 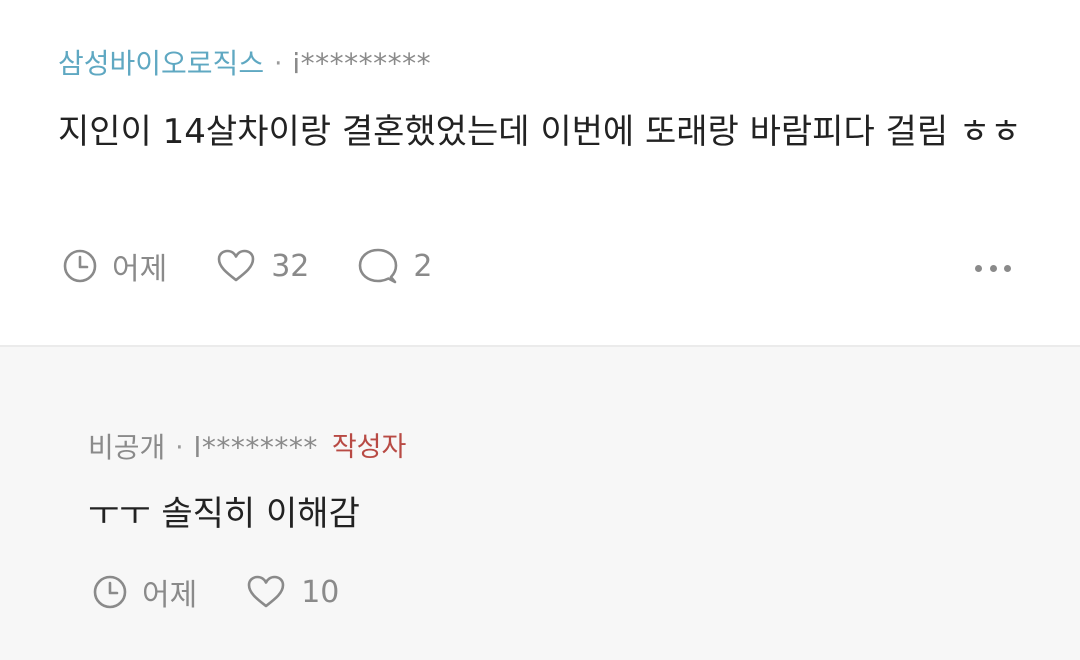 What do you see at coordinates (255, 447) in the screenshot?
I see `reply-author-id: l********` at bounding box center [255, 447].